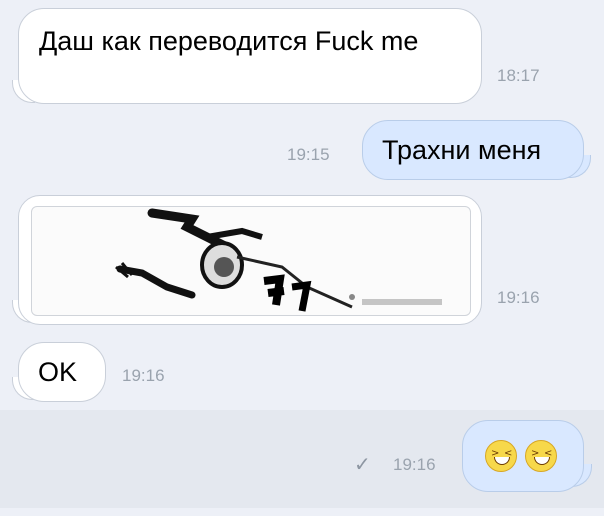  I want to click on message-text: Даш как переводится Fuck me, so click(229, 41).